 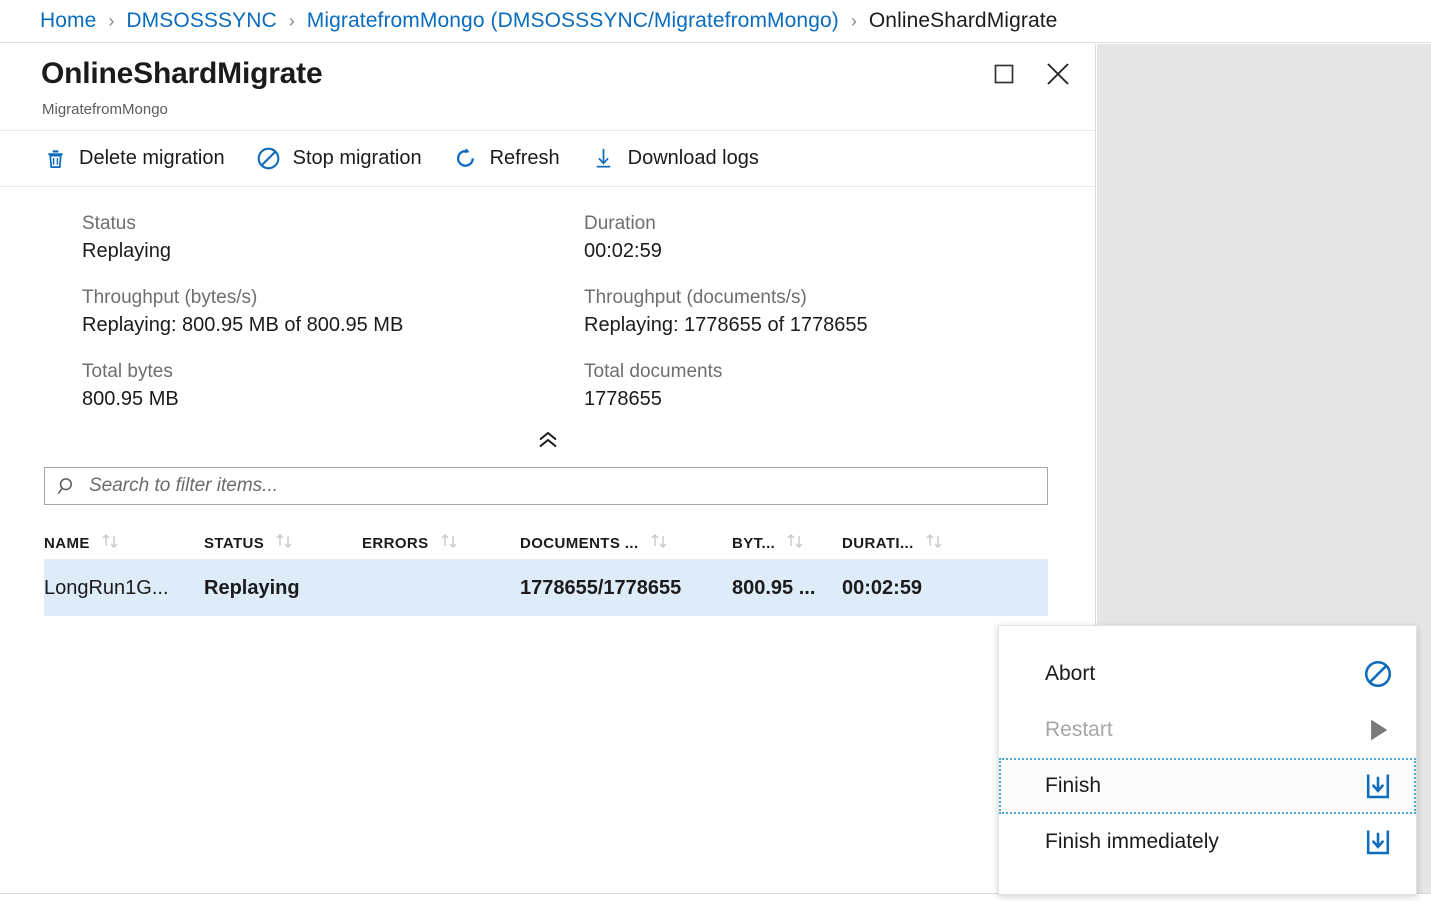 What do you see at coordinates (105, 109) in the screenshot?
I see `page-subtitle: MigratefromMongo` at bounding box center [105, 109].